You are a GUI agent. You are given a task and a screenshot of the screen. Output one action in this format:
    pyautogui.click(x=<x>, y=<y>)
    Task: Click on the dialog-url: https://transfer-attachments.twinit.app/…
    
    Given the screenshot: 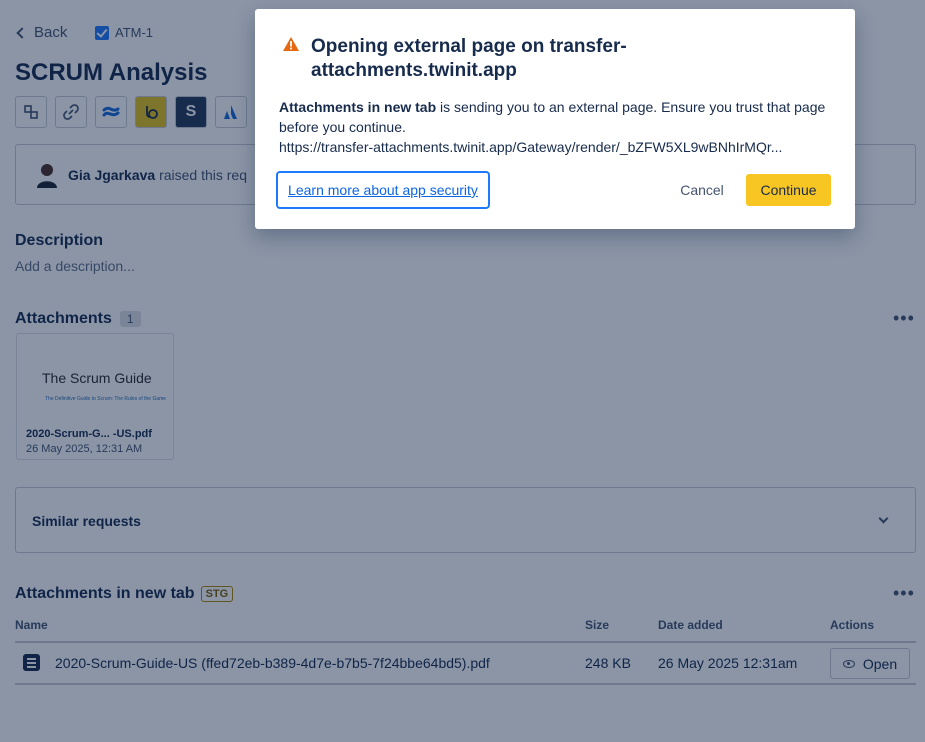 What is the action you would take?
    pyautogui.click(x=531, y=147)
    